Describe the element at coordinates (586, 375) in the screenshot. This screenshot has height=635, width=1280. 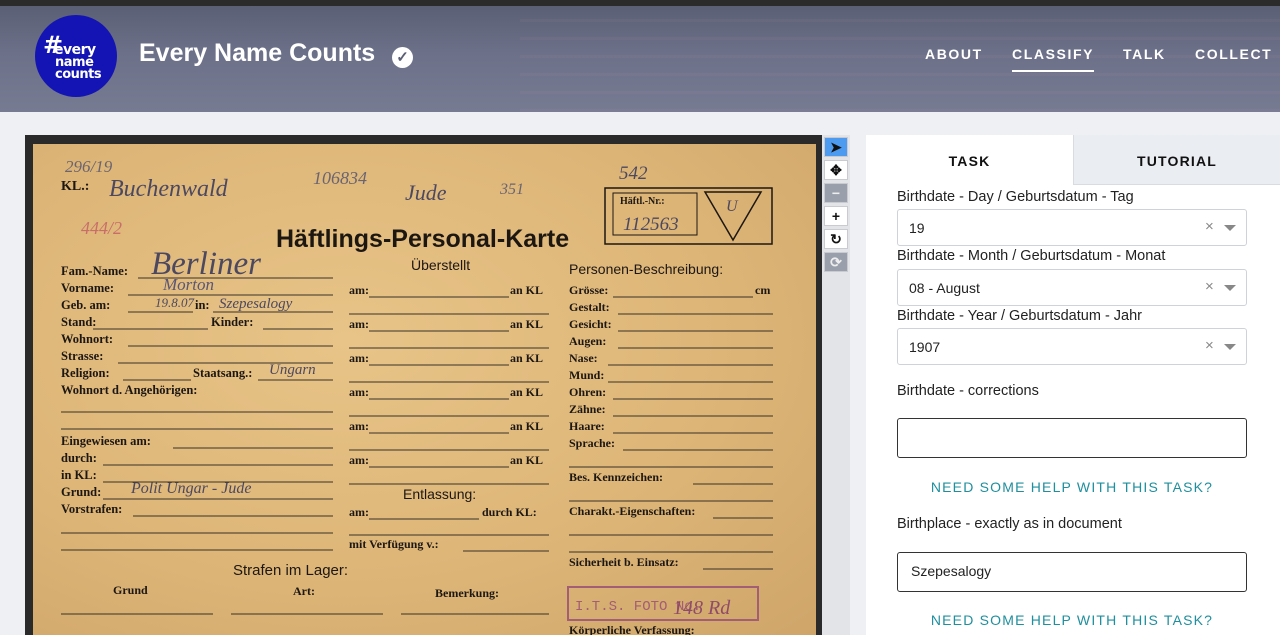
I see `mund-label: Mund:` at that location.